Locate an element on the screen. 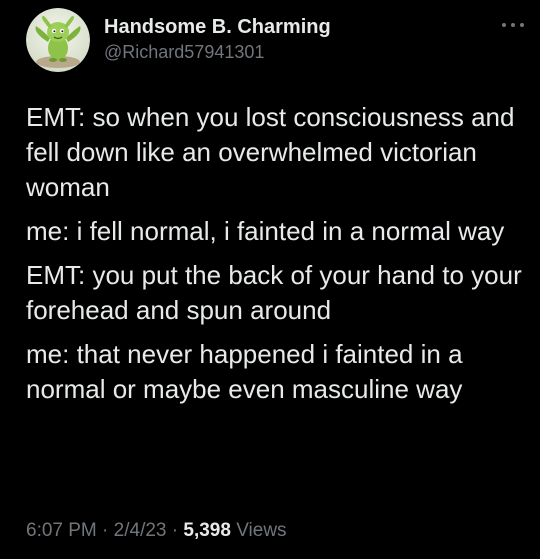  tweet-time: 6:07 PM is located at coordinates (61, 530).